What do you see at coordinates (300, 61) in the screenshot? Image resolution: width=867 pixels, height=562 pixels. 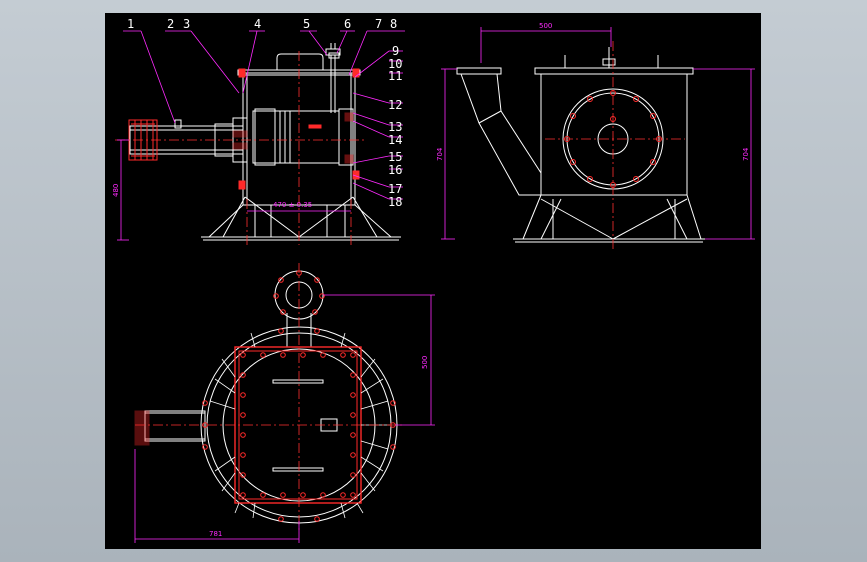 I see `lid-handle` at bounding box center [300, 61].